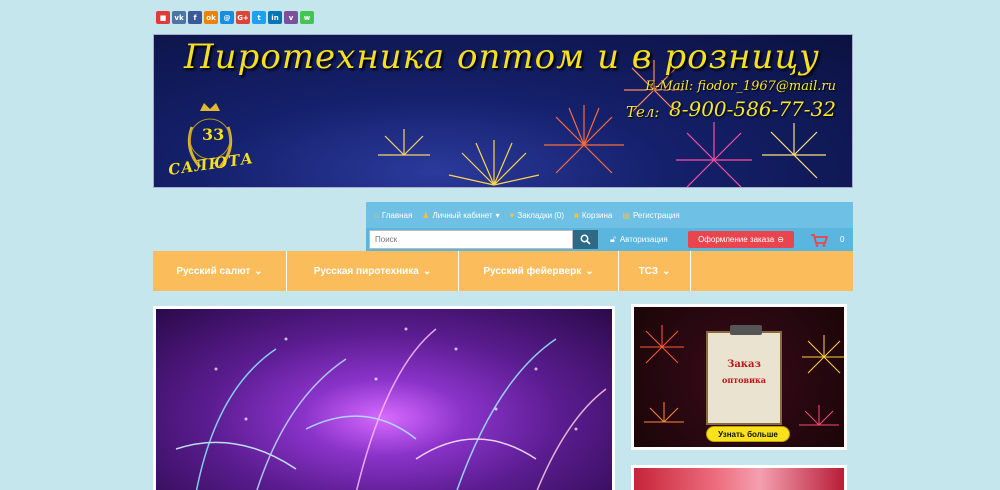 The width and height of the screenshot is (1000, 490). Describe the element at coordinates (497, 215) in the screenshot. I see `caret-down-icon: ▾` at that location.